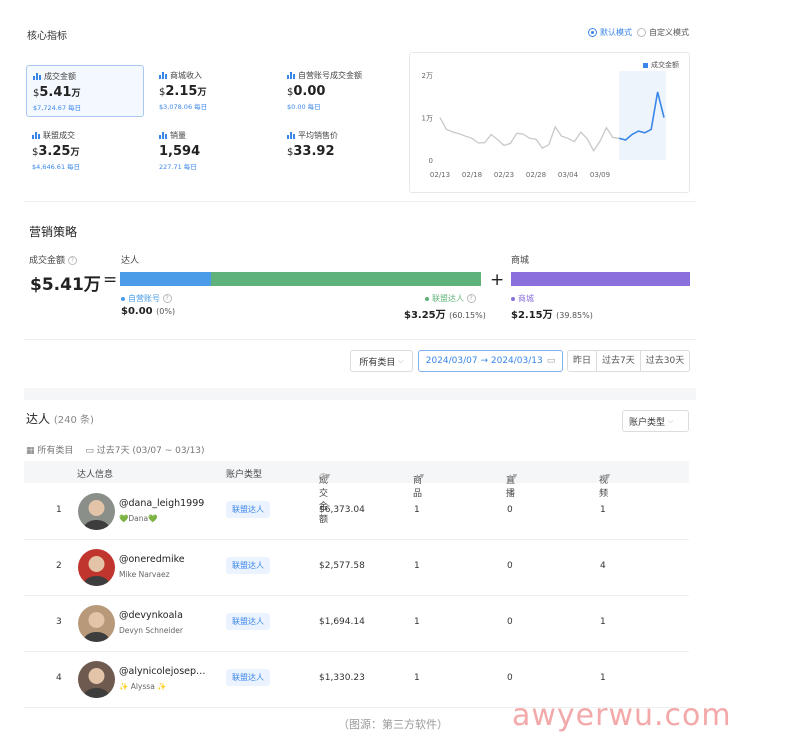 Image resolution: width=786 pixels, height=743 pixels. I want to click on radio-off-icon, so click(641, 32).